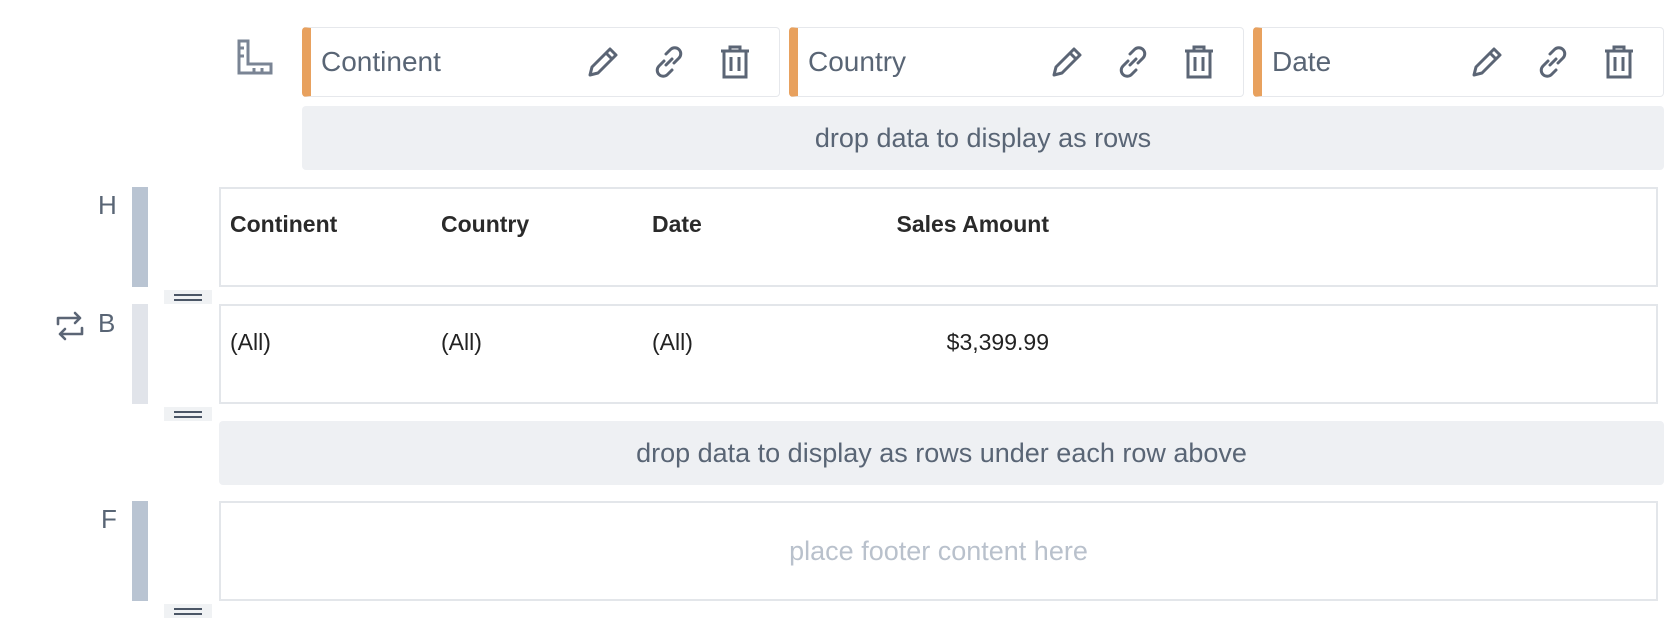 This screenshot has width=1672, height=634. I want to click on body-band-label: B, so click(107, 323).